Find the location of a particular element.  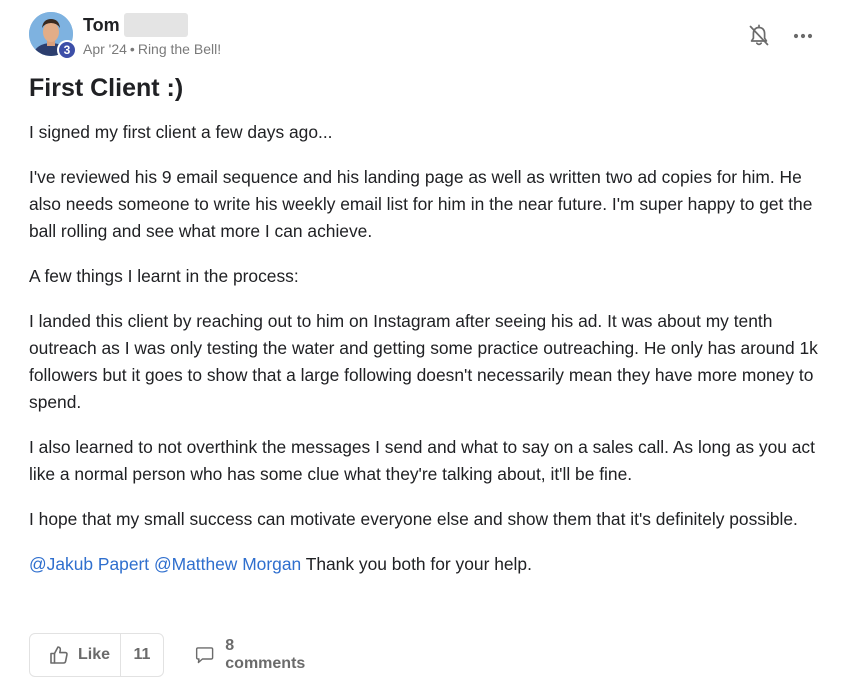

post-options-button is located at coordinates (803, 36).